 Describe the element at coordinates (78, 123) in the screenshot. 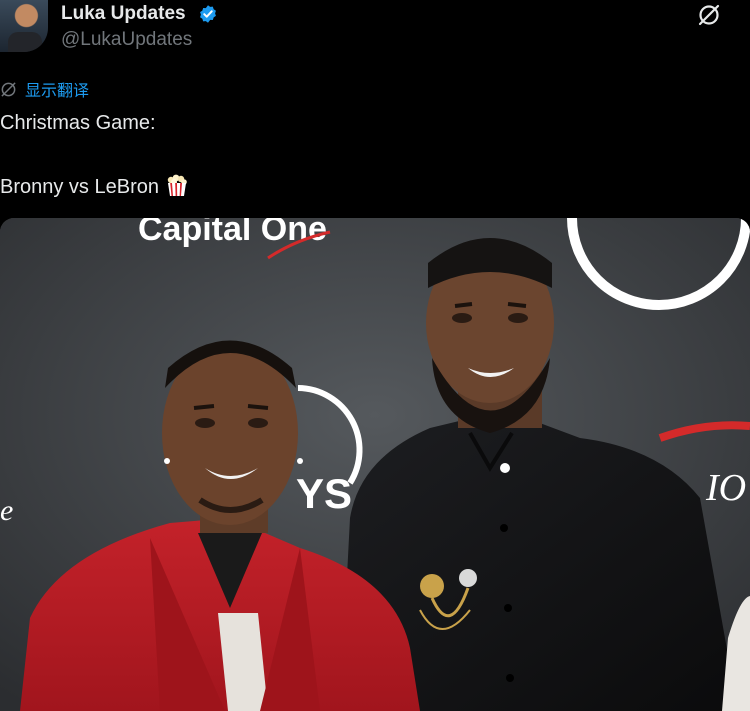

I see `post-line-1: Christmas Game:` at that location.